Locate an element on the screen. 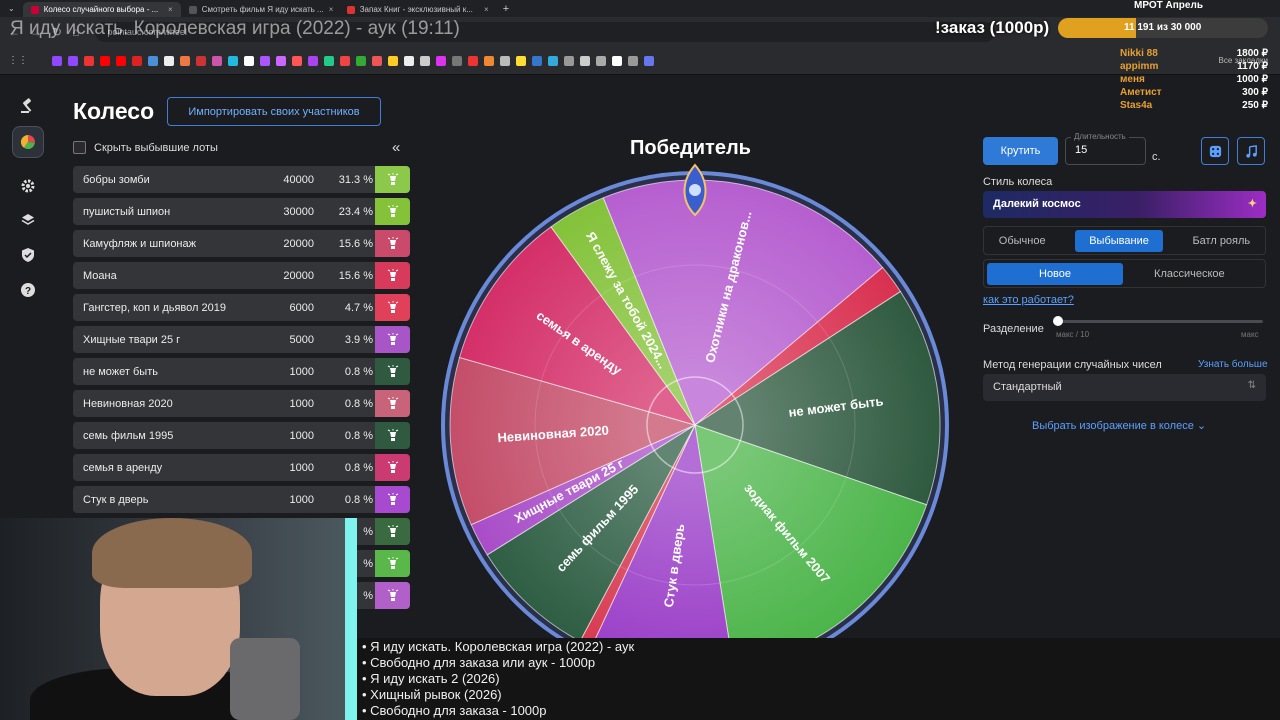 The width and height of the screenshot is (1280, 720). sidebar-item-layers is located at coordinates (28, 220).